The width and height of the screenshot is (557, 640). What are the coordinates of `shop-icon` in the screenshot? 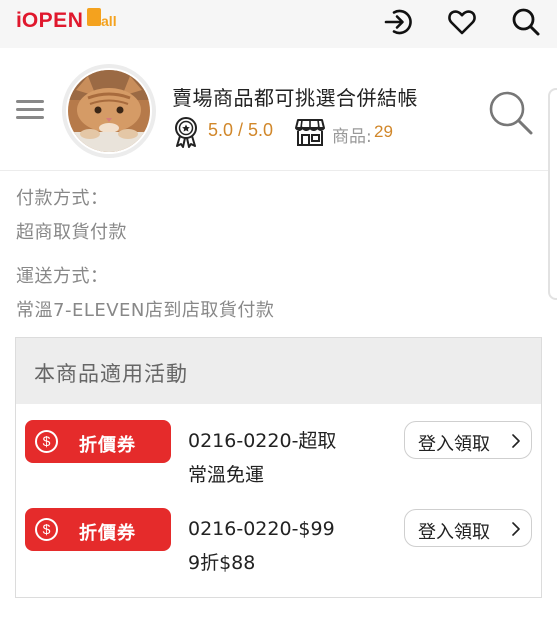 It's located at (310, 132).